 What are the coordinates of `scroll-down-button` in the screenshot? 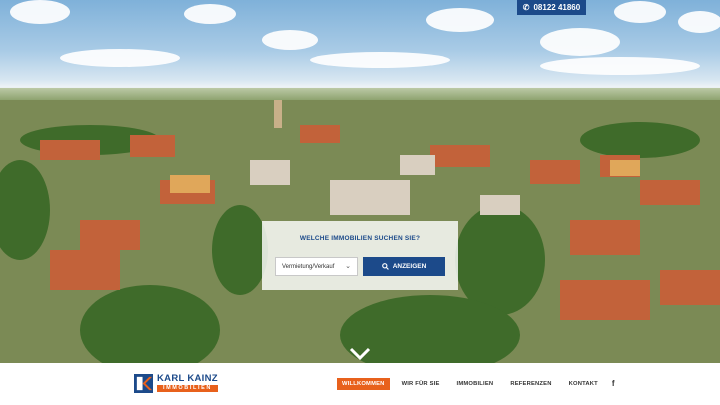 It's located at (360, 353).